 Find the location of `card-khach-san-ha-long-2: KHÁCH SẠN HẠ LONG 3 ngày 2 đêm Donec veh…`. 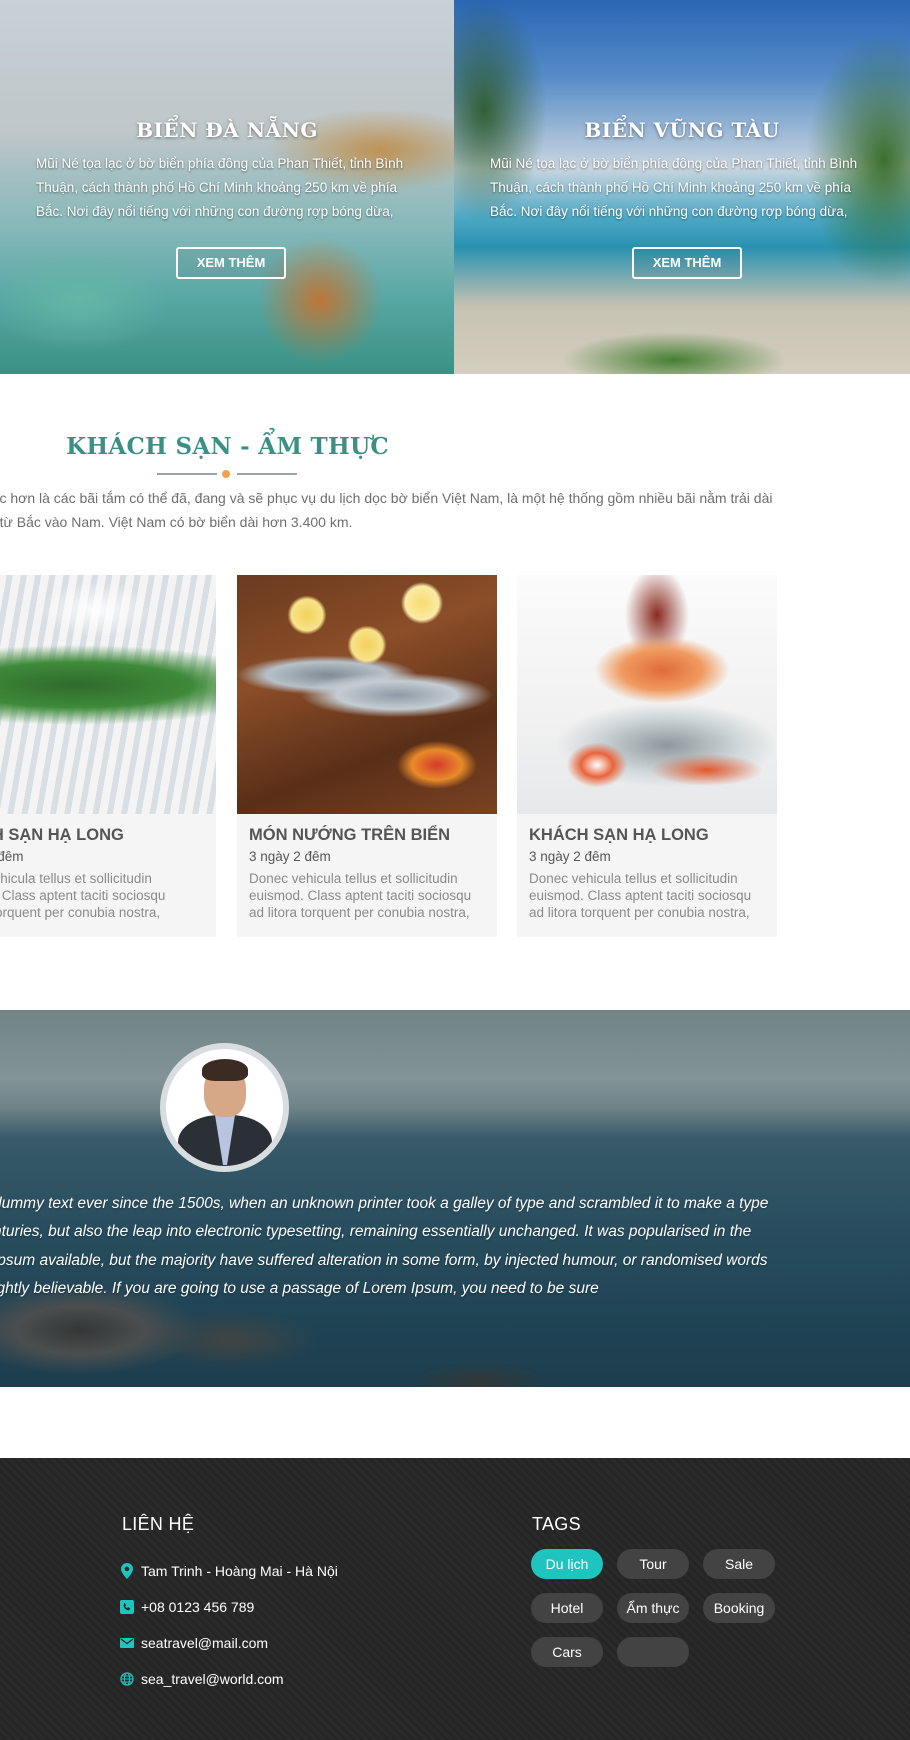

card-khach-san-ha-long-2: KHÁCH SẠN HẠ LONG 3 ngày 2 đêm Donec veh… is located at coordinates (647, 756).